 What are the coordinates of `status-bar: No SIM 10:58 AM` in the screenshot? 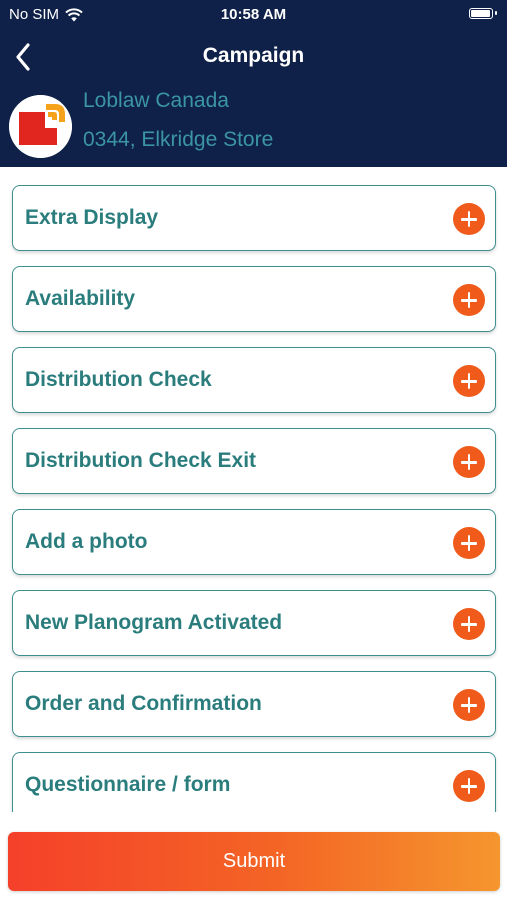 It's located at (253, 15).